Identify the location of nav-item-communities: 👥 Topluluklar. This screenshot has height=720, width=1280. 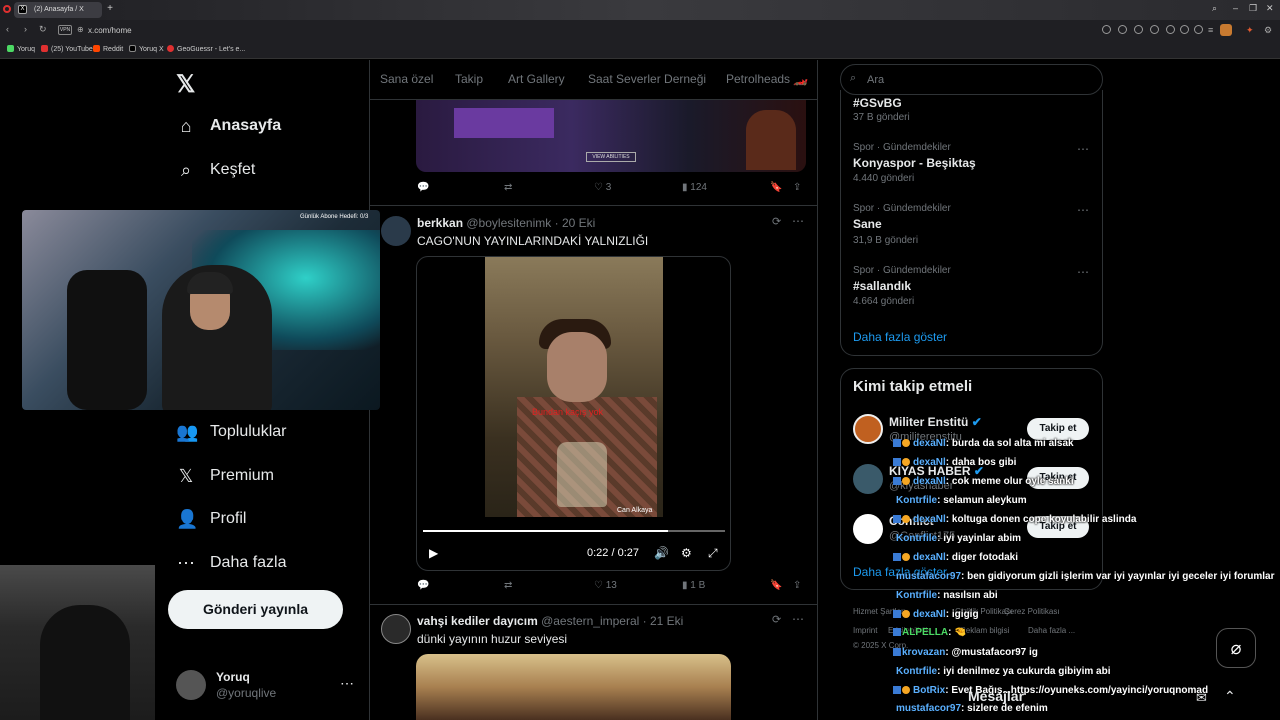
(231, 432).